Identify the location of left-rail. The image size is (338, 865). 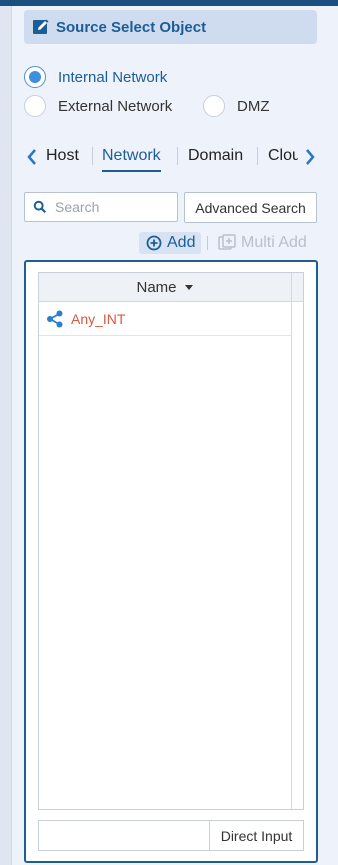
(6, 435).